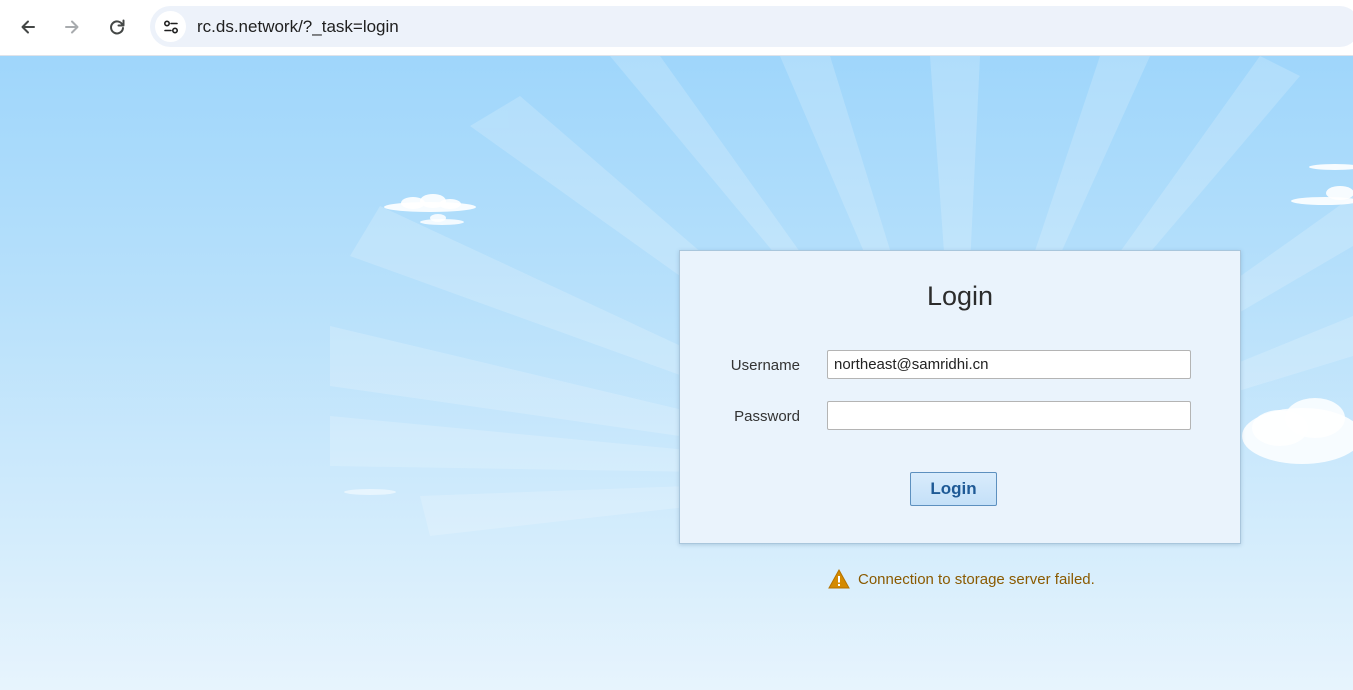 The image size is (1353, 690). Describe the element at coordinates (767, 416) in the screenshot. I see `password-label: Password` at that location.